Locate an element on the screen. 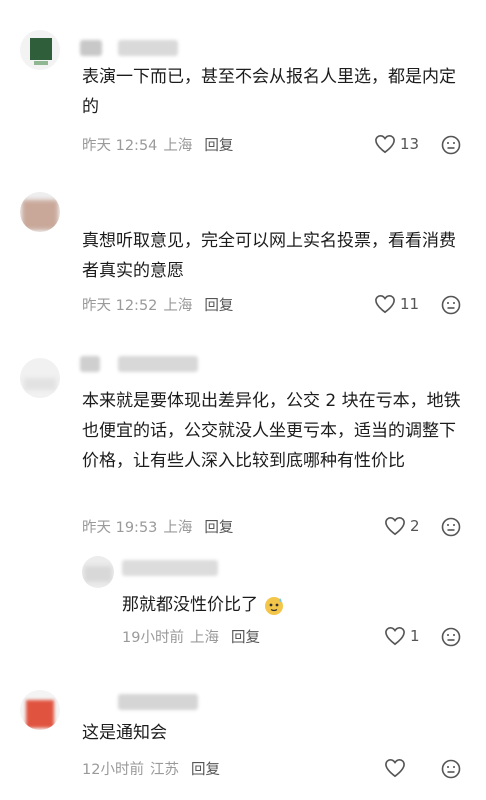  comment-text: 真想听取意见，完全可以网上实名投票，看看消费者真实的意愿 is located at coordinates (269, 256).